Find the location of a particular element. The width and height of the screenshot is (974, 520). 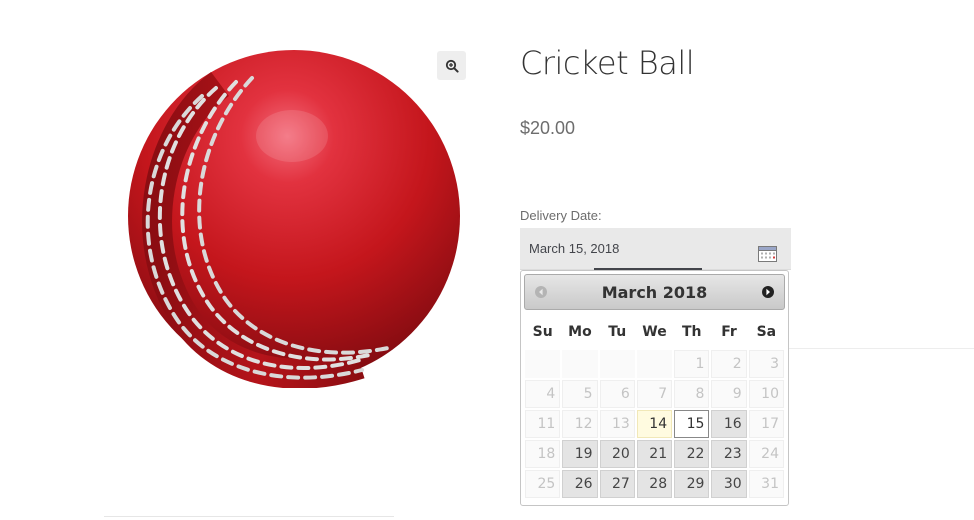

weekday-label: We is located at coordinates (654, 331).